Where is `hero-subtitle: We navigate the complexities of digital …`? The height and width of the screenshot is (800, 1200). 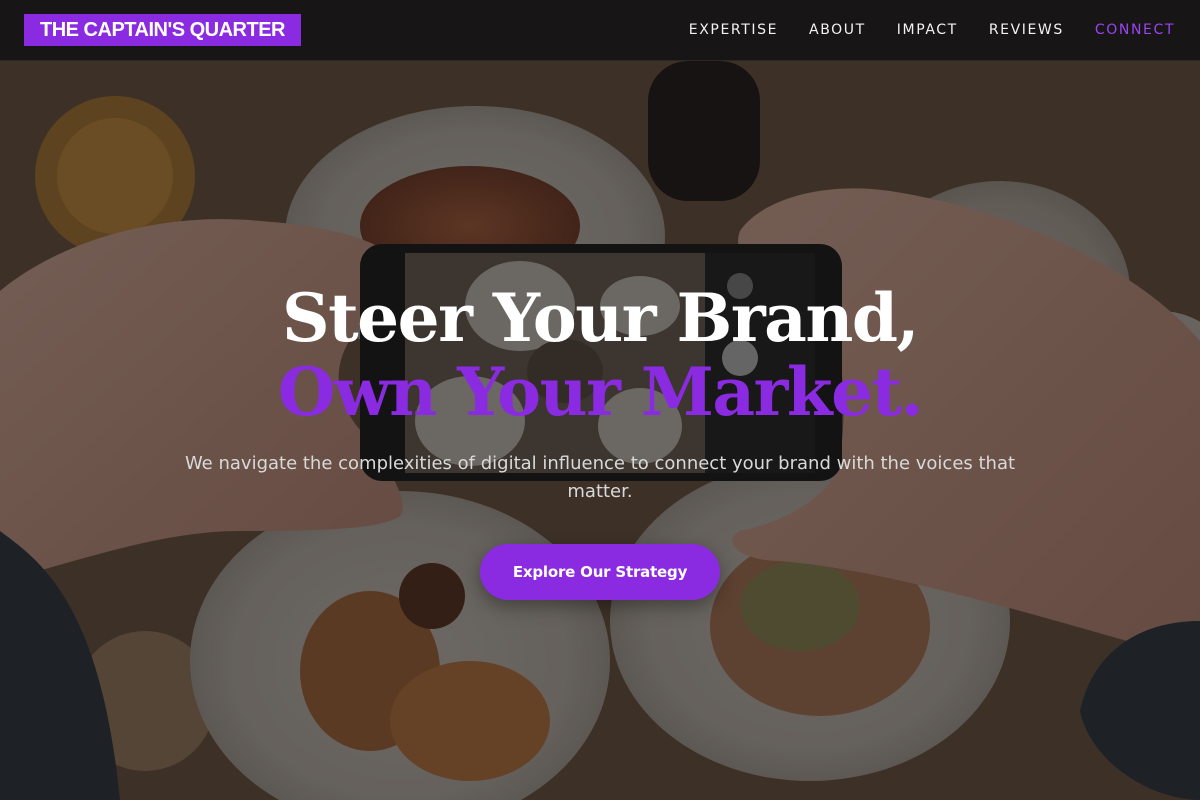
hero-subtitle: We navigate the complexities of digital … is located at coordinates (600, 477).